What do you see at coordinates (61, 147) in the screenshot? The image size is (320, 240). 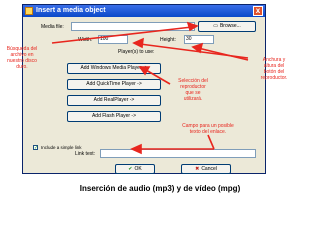 I see `include-simple-link-label: Include a simple link` at bounding box center [61, 147].